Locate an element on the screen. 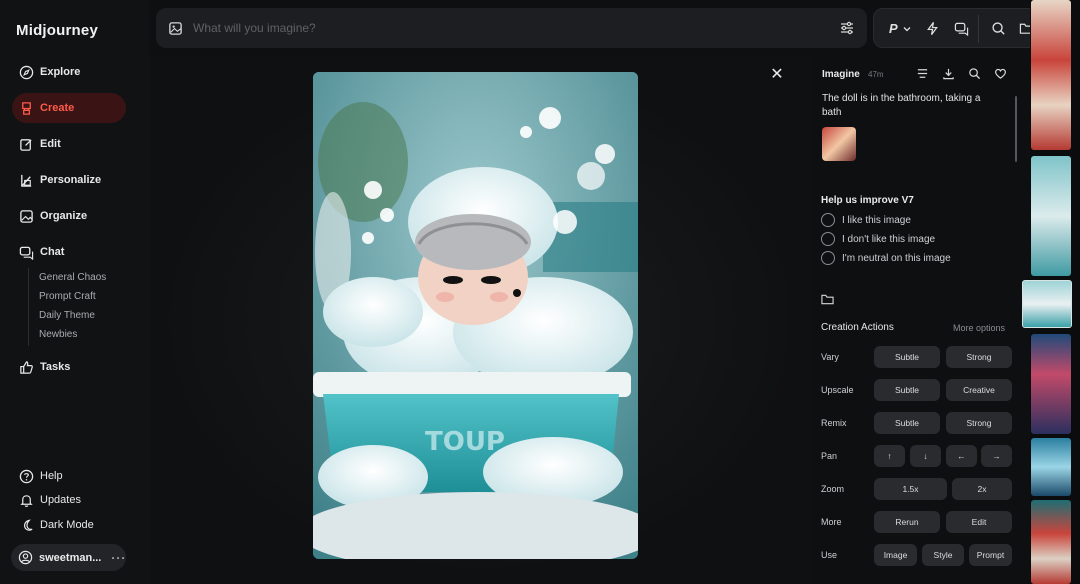  vary-strong-button: Strong is located at coordinates (979, 357).